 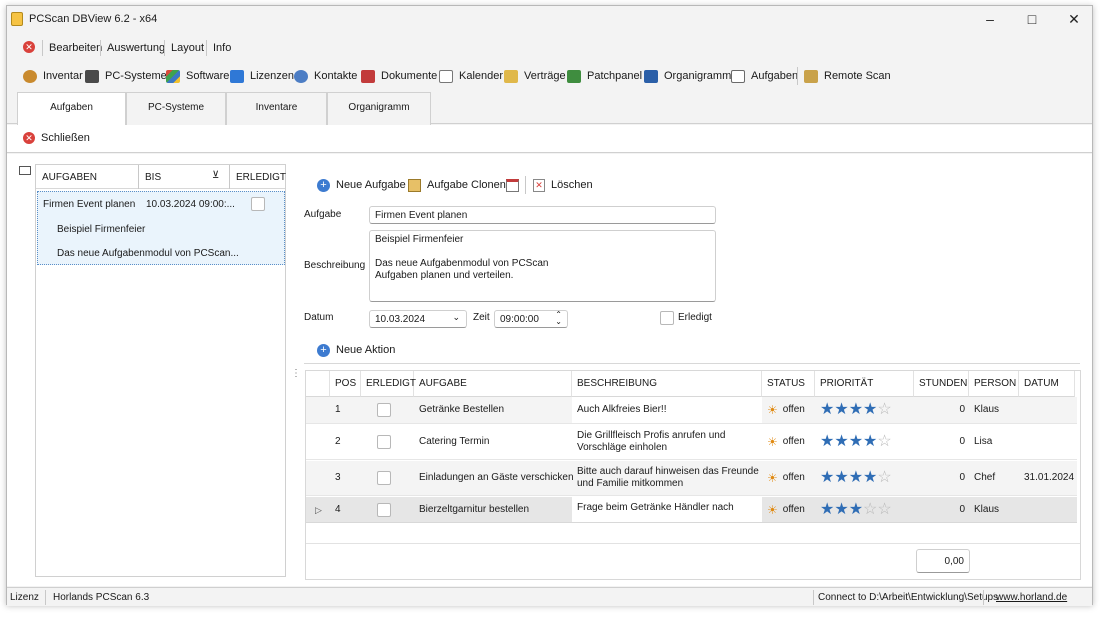 I want to click on column-header-datum: DATUM, so click(x=1047, y=384).